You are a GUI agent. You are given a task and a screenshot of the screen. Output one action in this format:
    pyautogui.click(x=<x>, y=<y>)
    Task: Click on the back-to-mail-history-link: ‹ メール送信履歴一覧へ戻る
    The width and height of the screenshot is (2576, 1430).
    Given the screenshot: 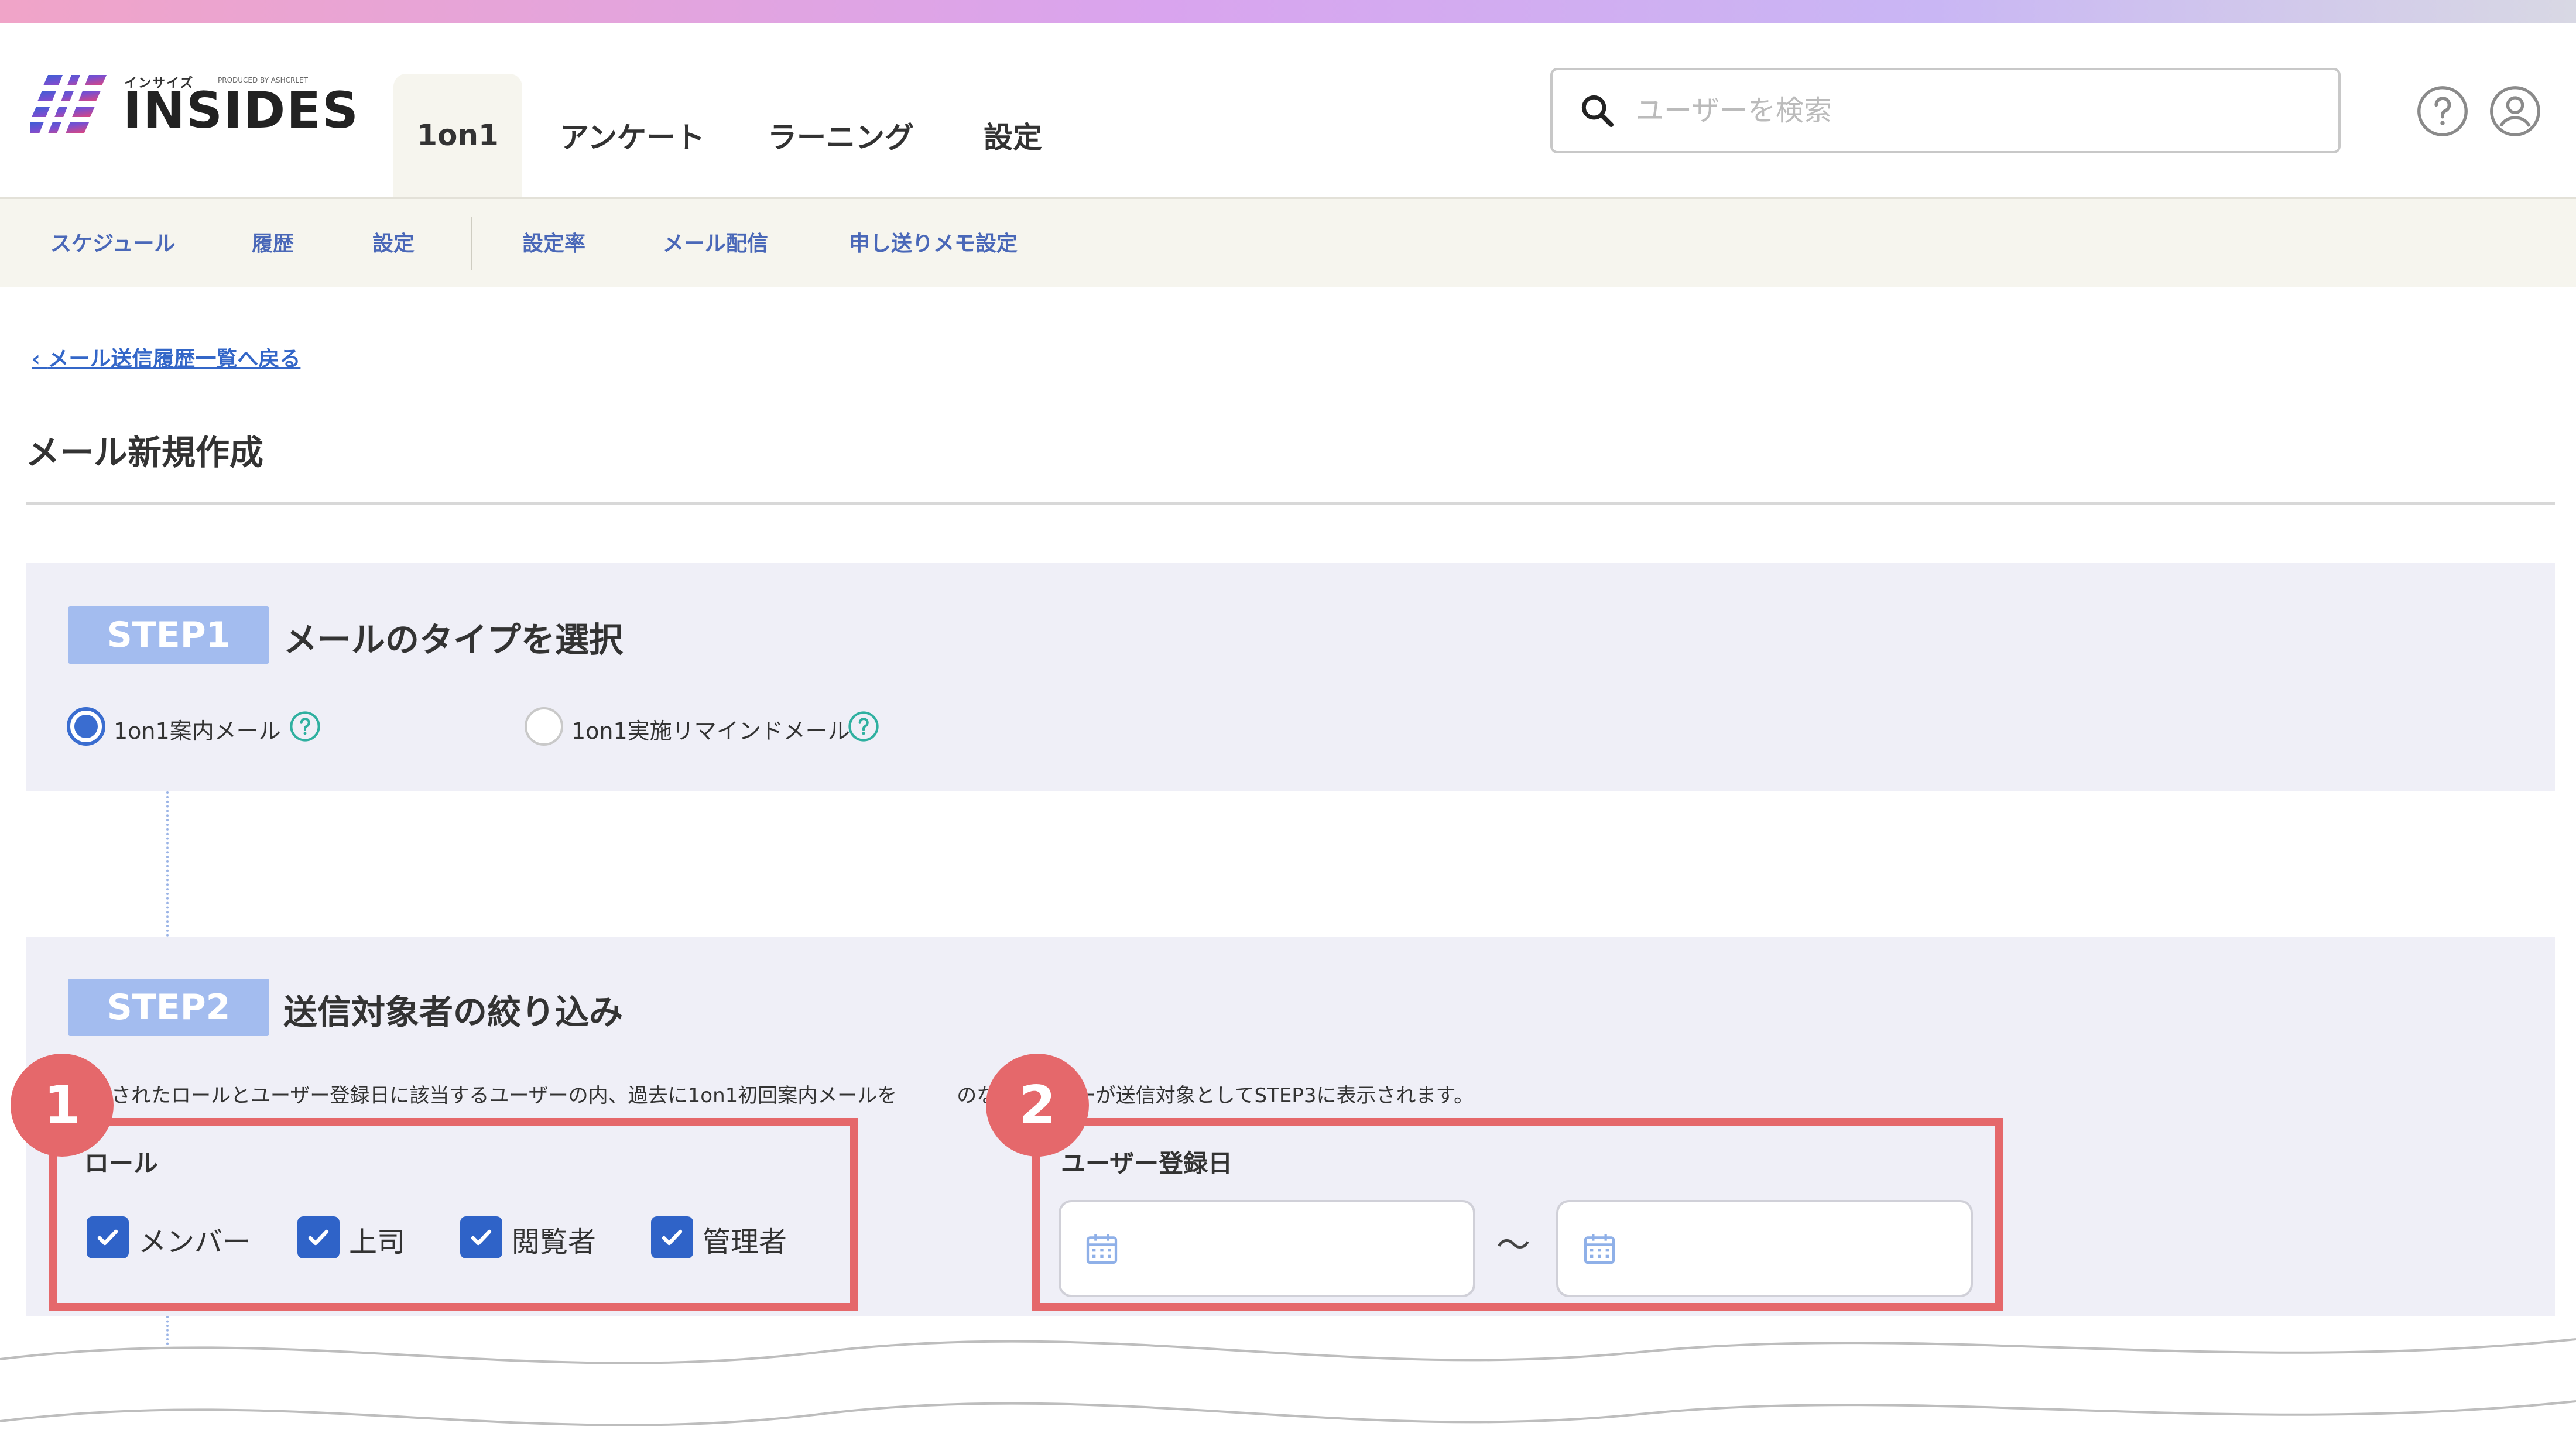 What is the action you would take?
    pyautogui.click(x=166, y=357)
    